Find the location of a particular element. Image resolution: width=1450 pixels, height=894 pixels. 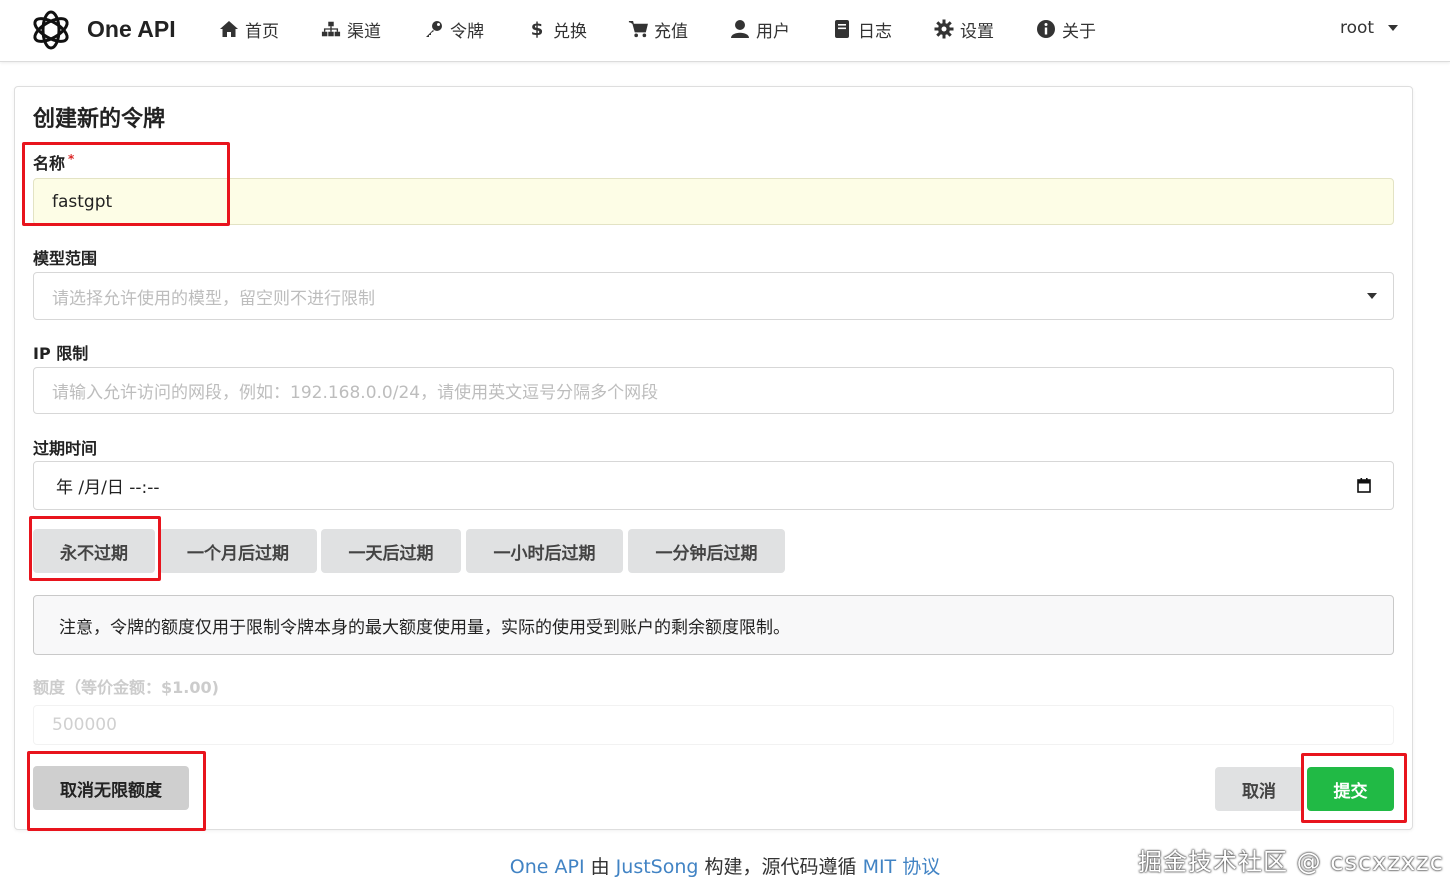

info-icon is located at coordinates (1046, 29).